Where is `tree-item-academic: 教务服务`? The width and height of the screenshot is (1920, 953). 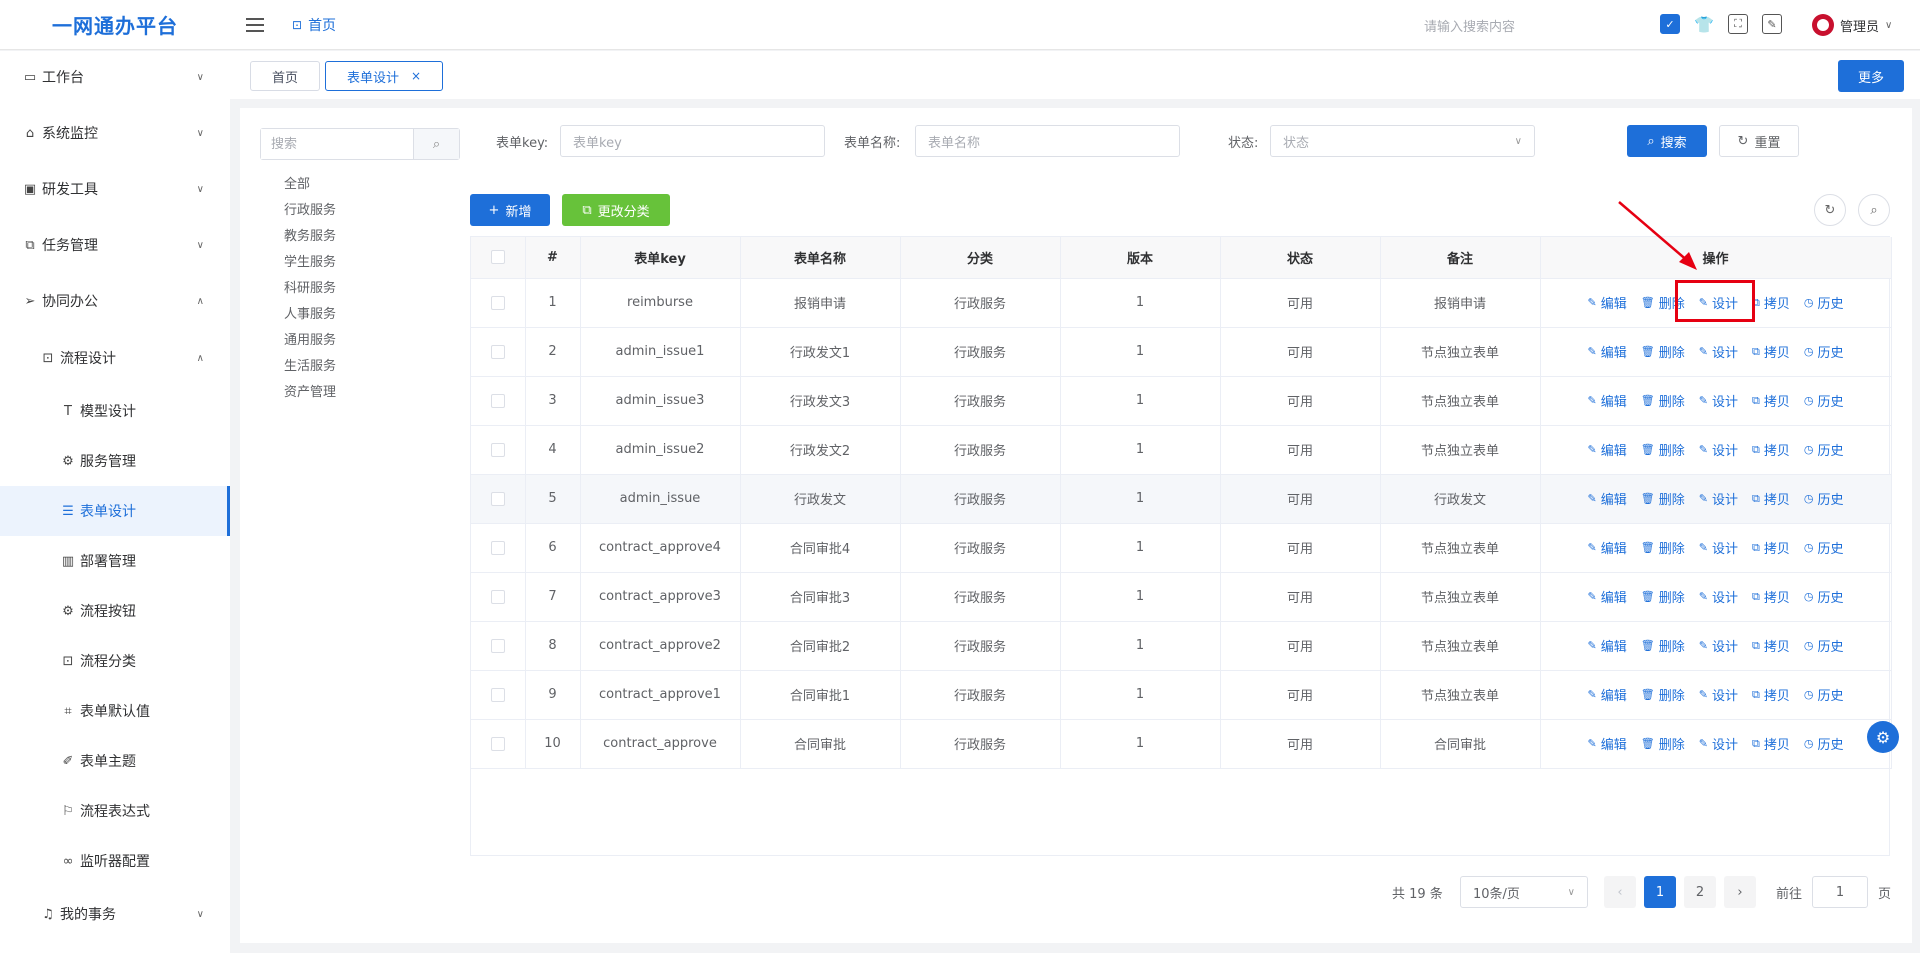 tree-item-academic: 教务服务 is located at coordinates (310, 237).